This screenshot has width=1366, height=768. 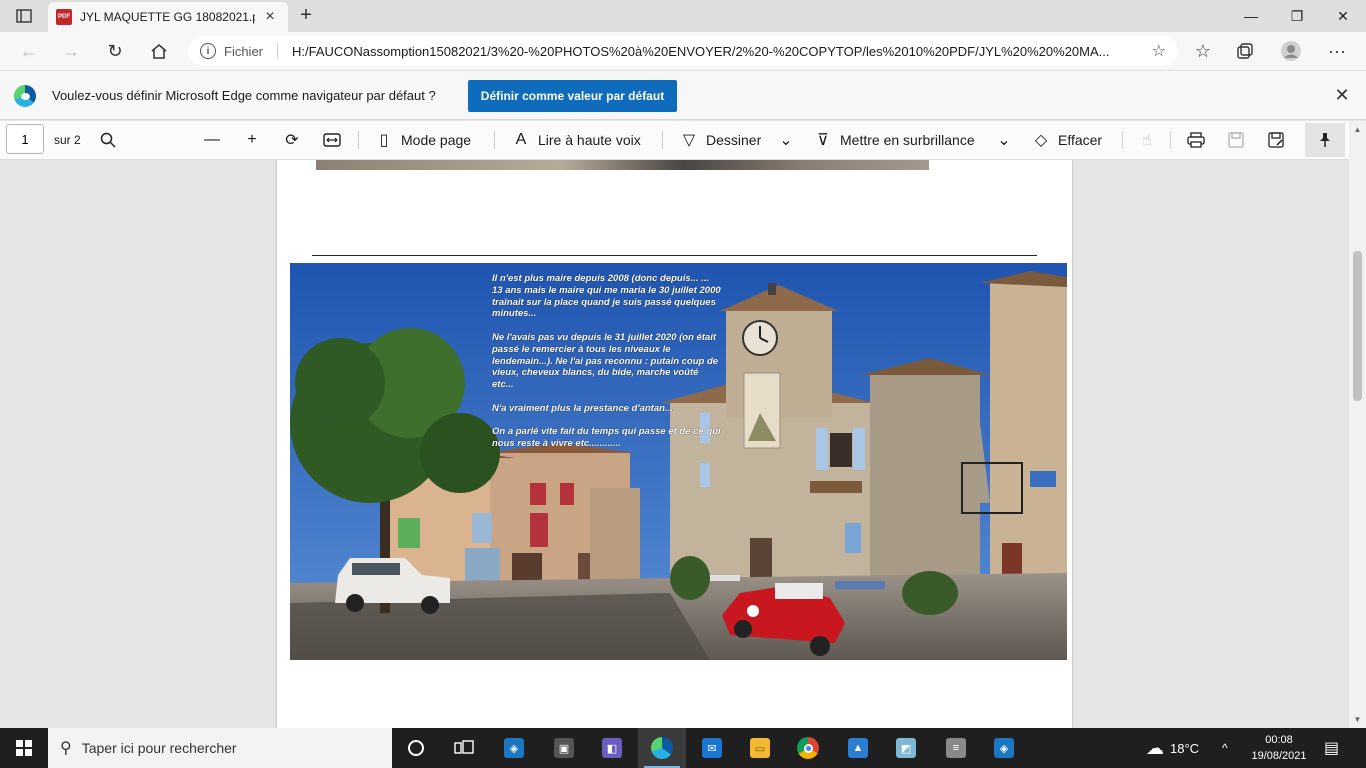 I want to click on close-tab-icon: ×, so click(x=270, y=17).